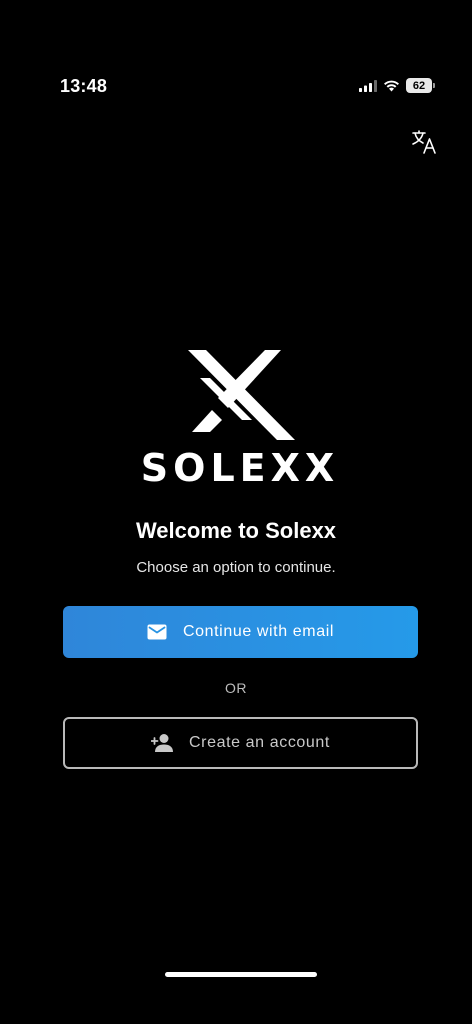 The height and width of the screenshot is (1024, 472). I want to click on signal-icon, so click(368, 85).